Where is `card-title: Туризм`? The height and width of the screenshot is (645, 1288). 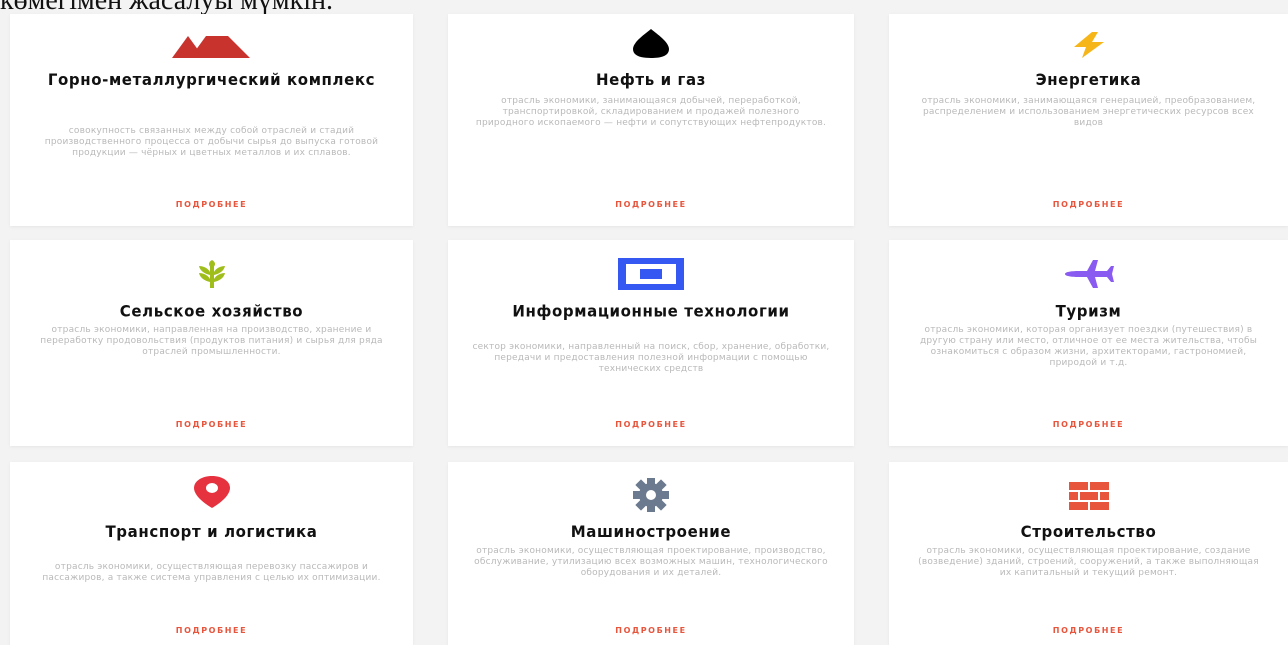
card-title: Туризм is located at coordinates (1088, 311).